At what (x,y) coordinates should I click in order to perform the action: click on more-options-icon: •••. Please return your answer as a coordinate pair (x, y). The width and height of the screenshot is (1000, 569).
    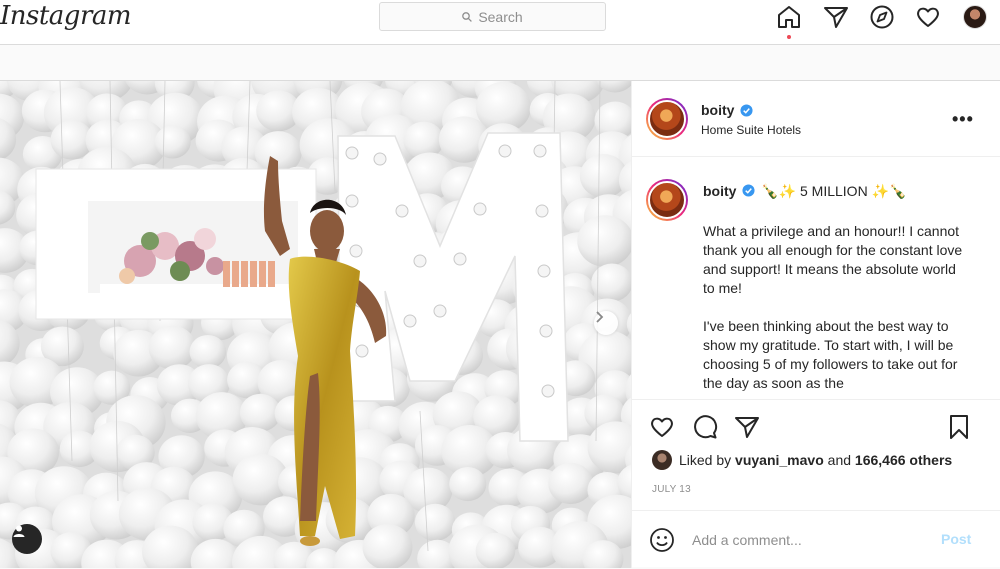
    Looking at the image, I should click on (963, 119).